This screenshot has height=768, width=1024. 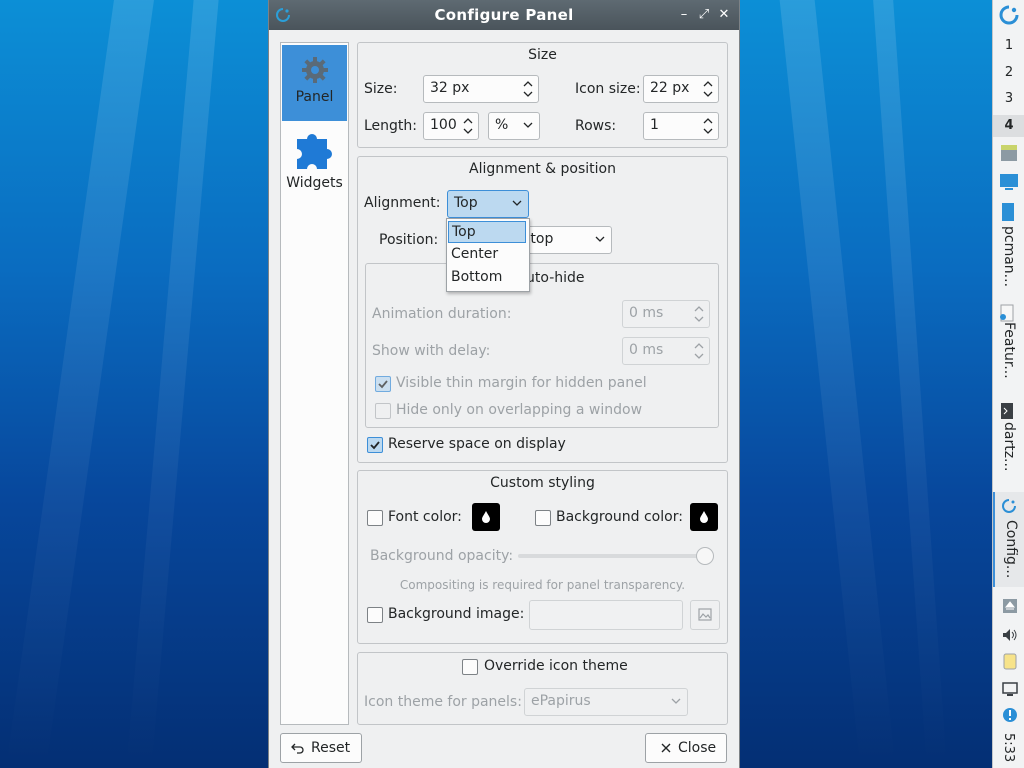 What do you see at coordinates (724, 15) in the screenshot?
I see `close-window-button: ✕` at bounding box center [724, 15].